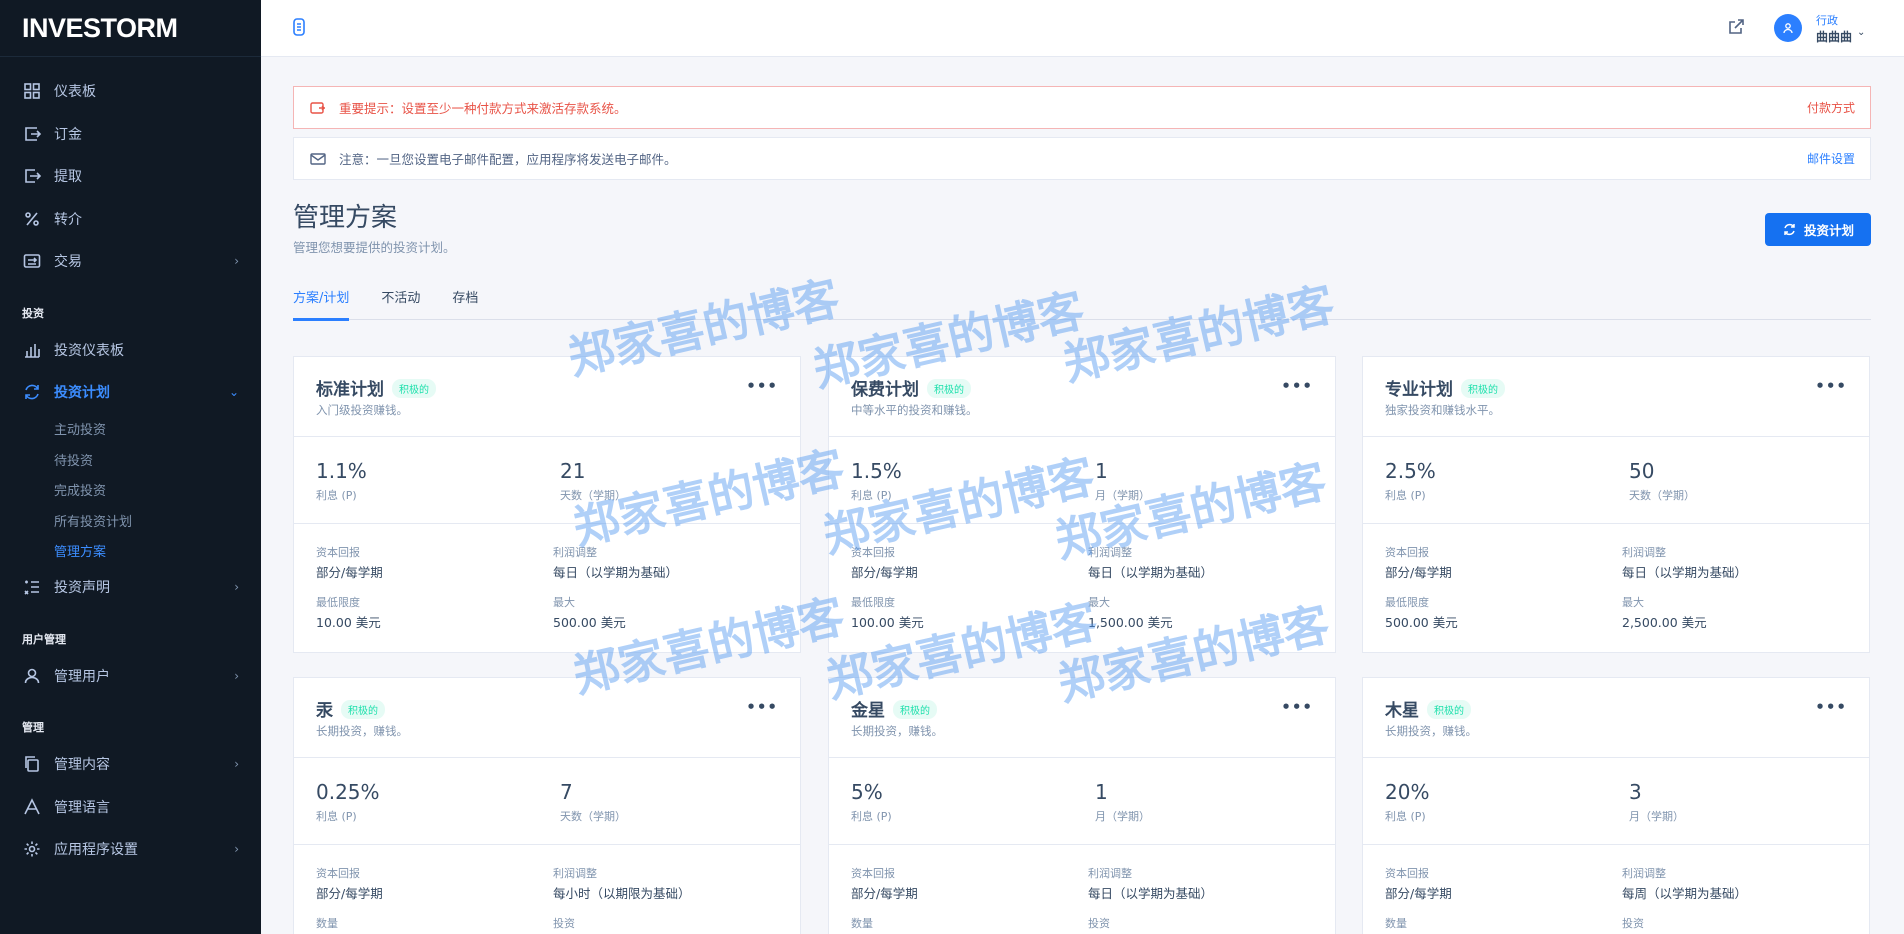 The width and height of the screenshot is (1904, 934). What do you see at coordinates (130, 520) in the screenshot?
I see `sidebar-subitem-all: 所有投资计划` at bounding box center [130, 520].